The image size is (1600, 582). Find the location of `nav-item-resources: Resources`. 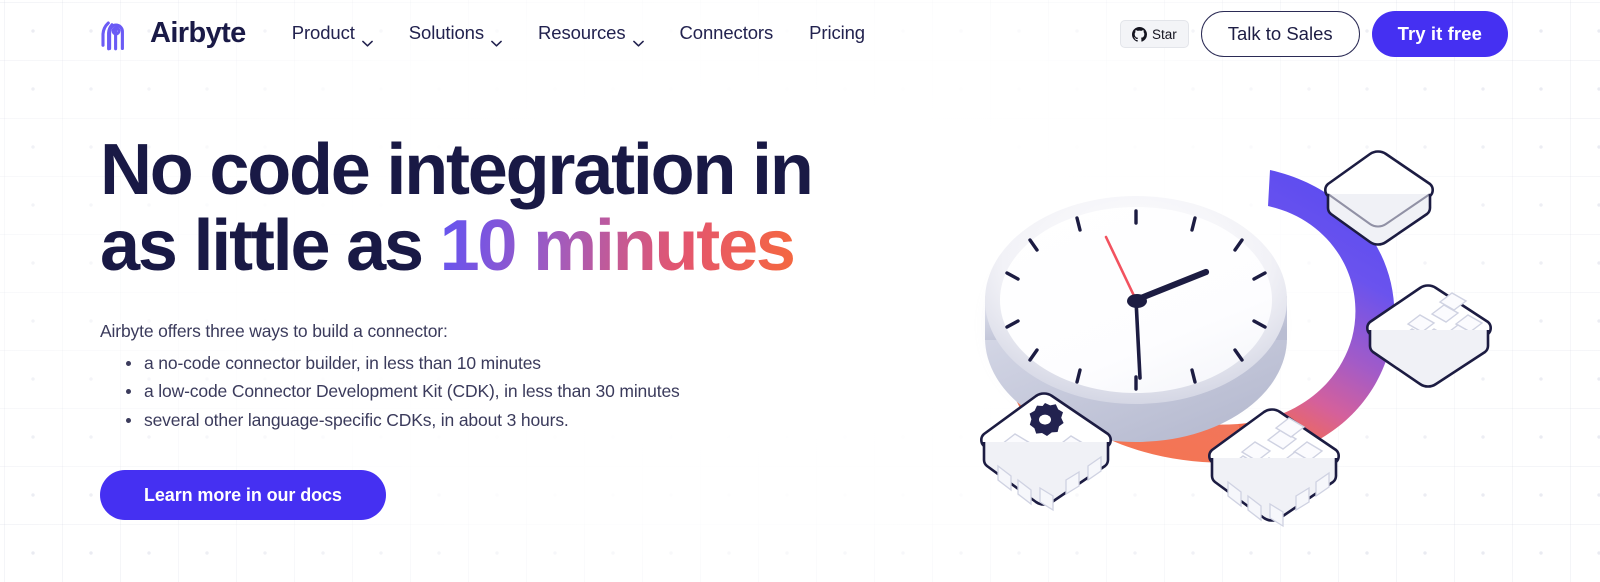

nav-item-resources: Resources is located at coordinates (591, 33).